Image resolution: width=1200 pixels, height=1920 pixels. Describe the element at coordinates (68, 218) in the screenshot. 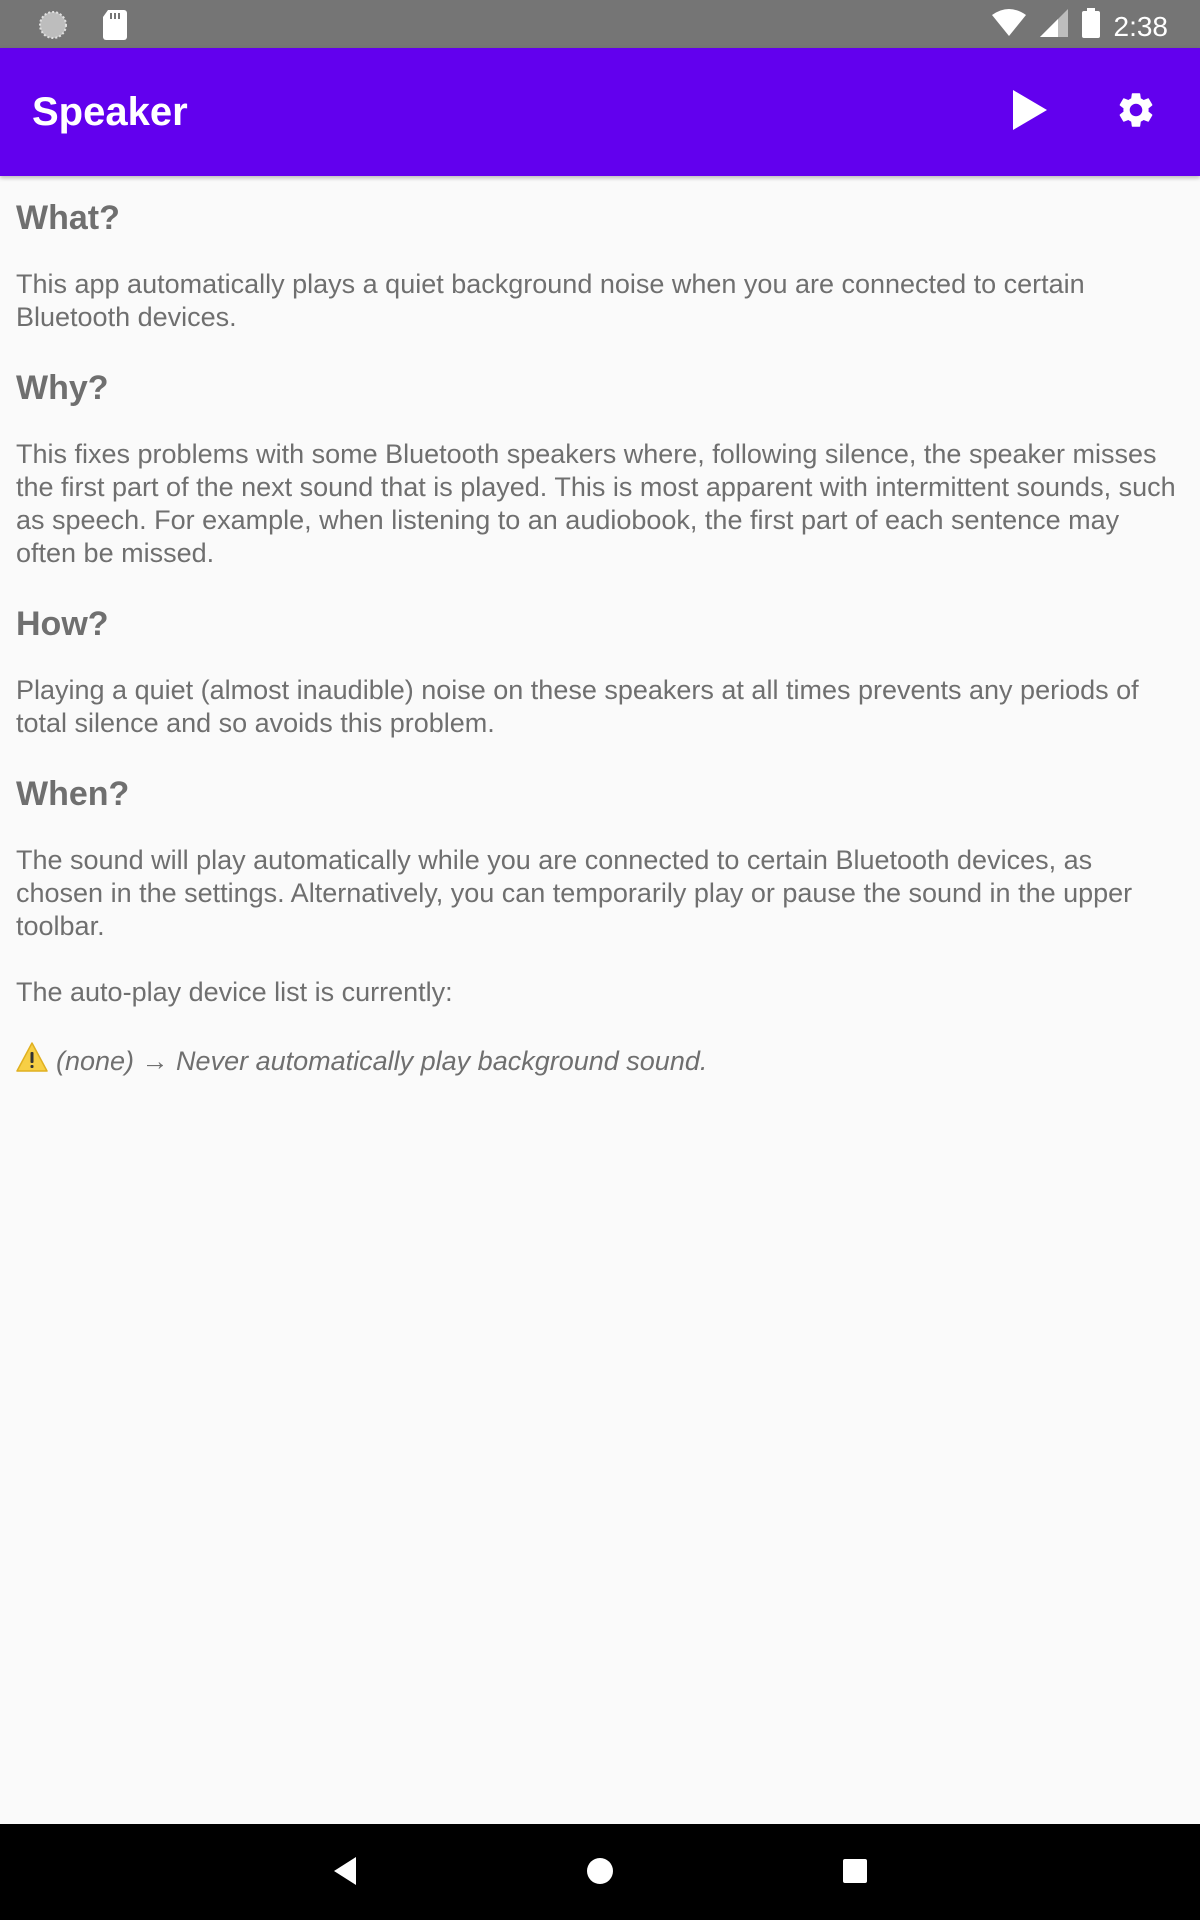

I see `heading-what: What?` at that location.